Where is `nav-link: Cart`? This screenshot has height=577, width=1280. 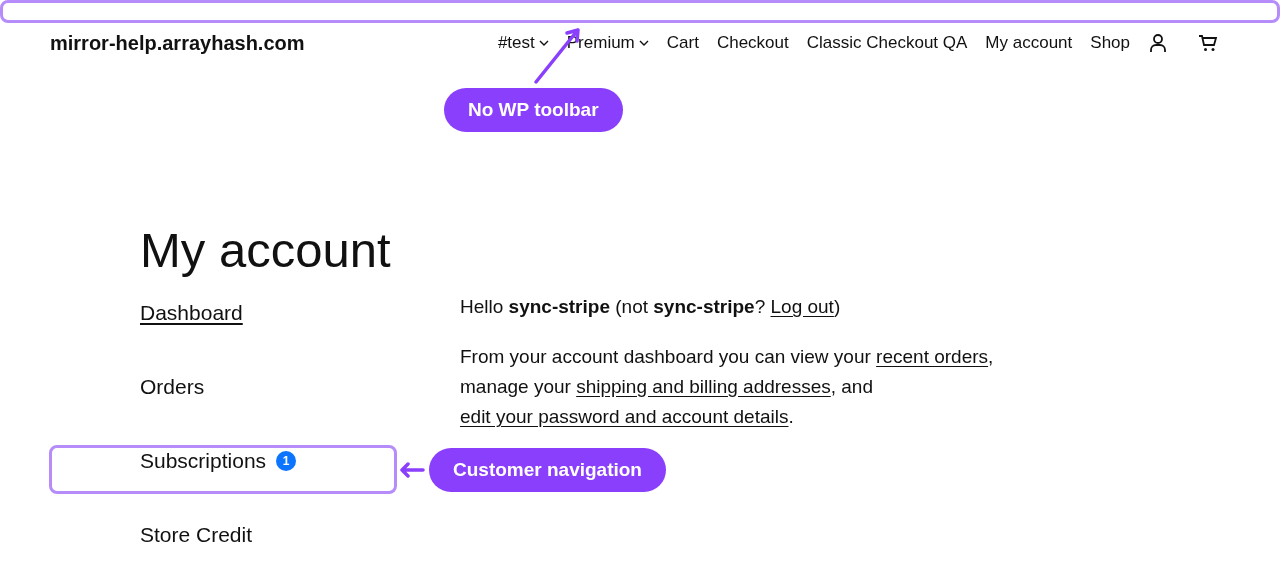 nav-link: Cart is located at coordinates (682, 43).